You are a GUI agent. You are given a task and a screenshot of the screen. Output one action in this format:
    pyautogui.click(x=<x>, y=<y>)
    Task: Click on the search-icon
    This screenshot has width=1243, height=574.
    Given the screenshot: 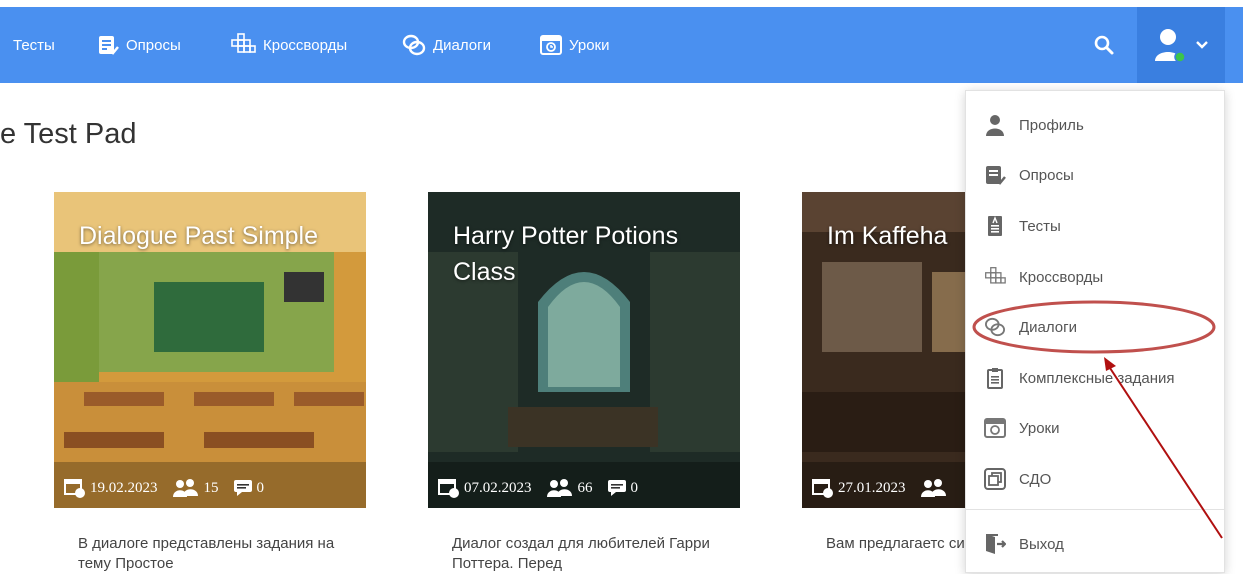 What is the action you would take?
    pyautogui.click(x=1104, y=45)
    